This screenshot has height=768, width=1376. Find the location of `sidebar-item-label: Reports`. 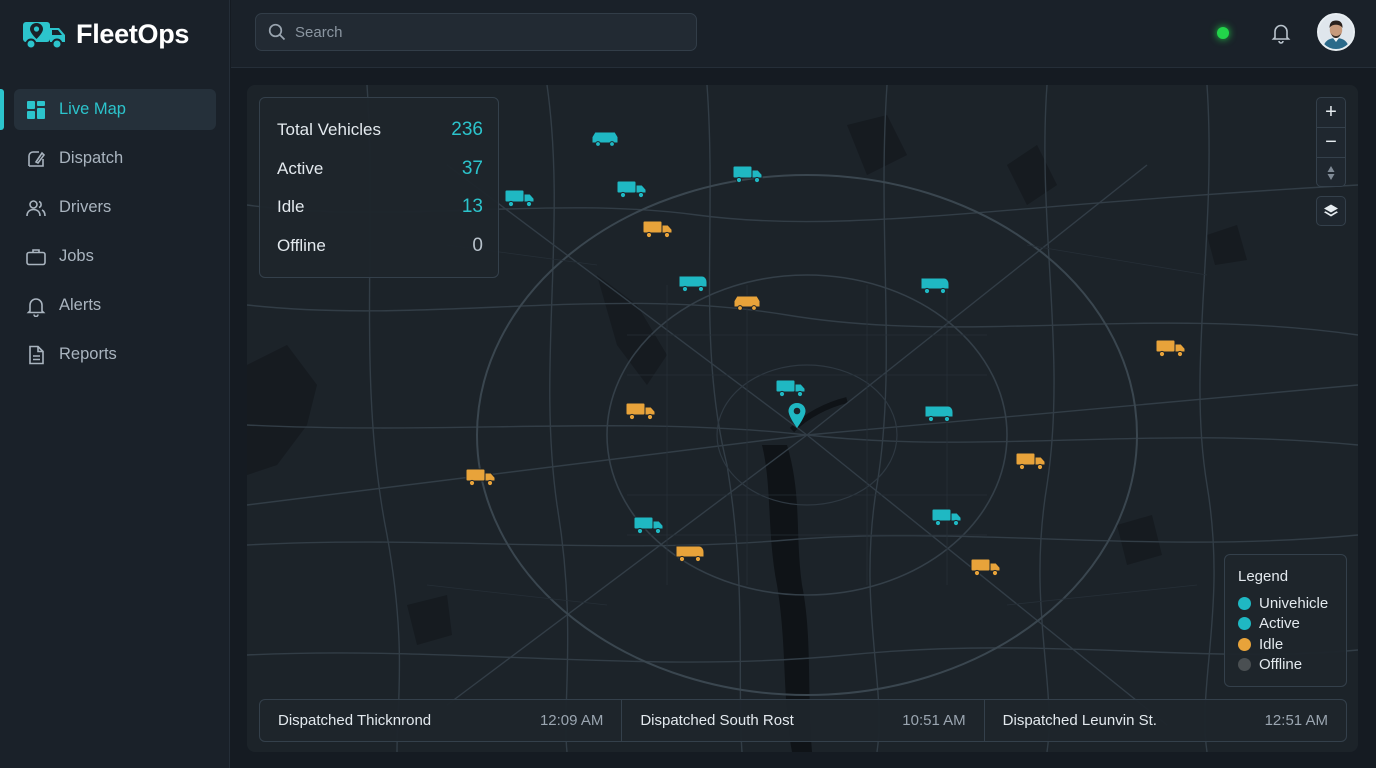

sidebar-item-label: Reports is located at coordinates (88, 354).